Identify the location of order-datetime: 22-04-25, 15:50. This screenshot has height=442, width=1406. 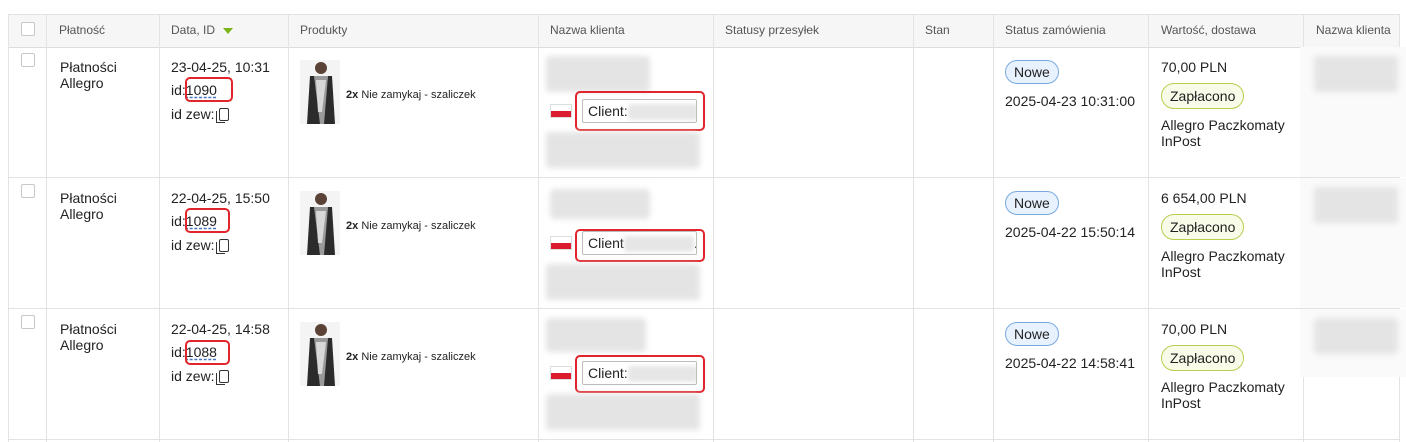
(220, 198).